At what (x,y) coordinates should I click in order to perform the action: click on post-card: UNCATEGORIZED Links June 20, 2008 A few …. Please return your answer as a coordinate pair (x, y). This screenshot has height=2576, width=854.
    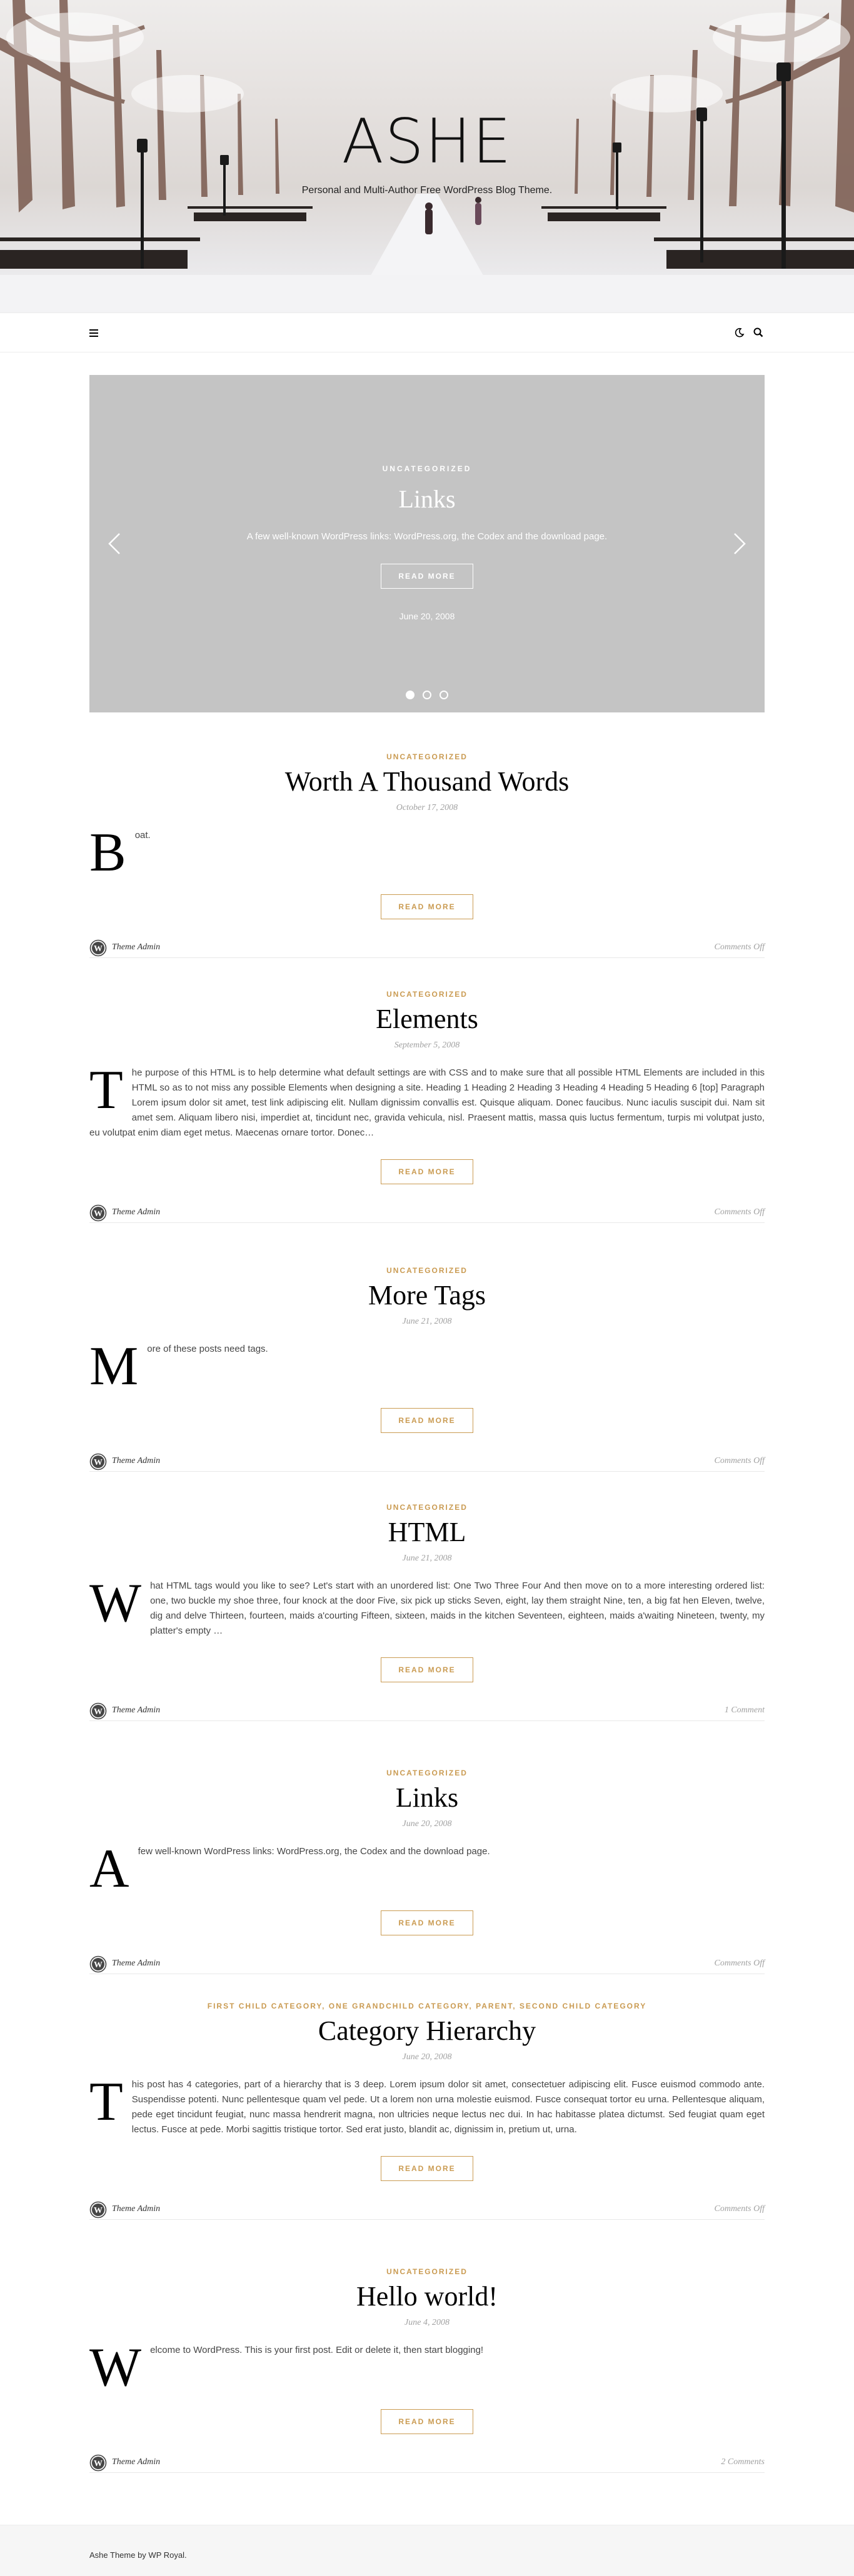
    Looking at the image, I should click on (427, 1871).